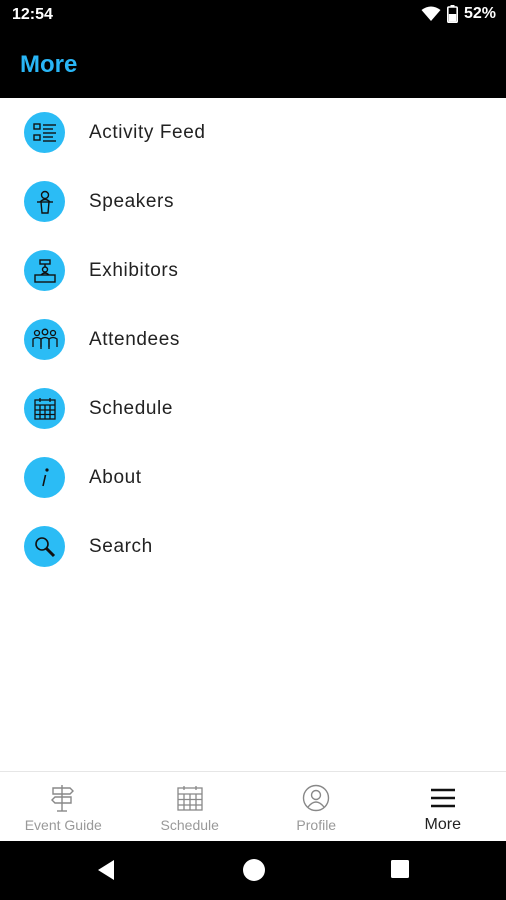 The height and width of the screenshot is (900, 506). What do you see at coordinates (253, 65) in the screenshot?
I see `app-bar: More` at bounding box center [253, 65].